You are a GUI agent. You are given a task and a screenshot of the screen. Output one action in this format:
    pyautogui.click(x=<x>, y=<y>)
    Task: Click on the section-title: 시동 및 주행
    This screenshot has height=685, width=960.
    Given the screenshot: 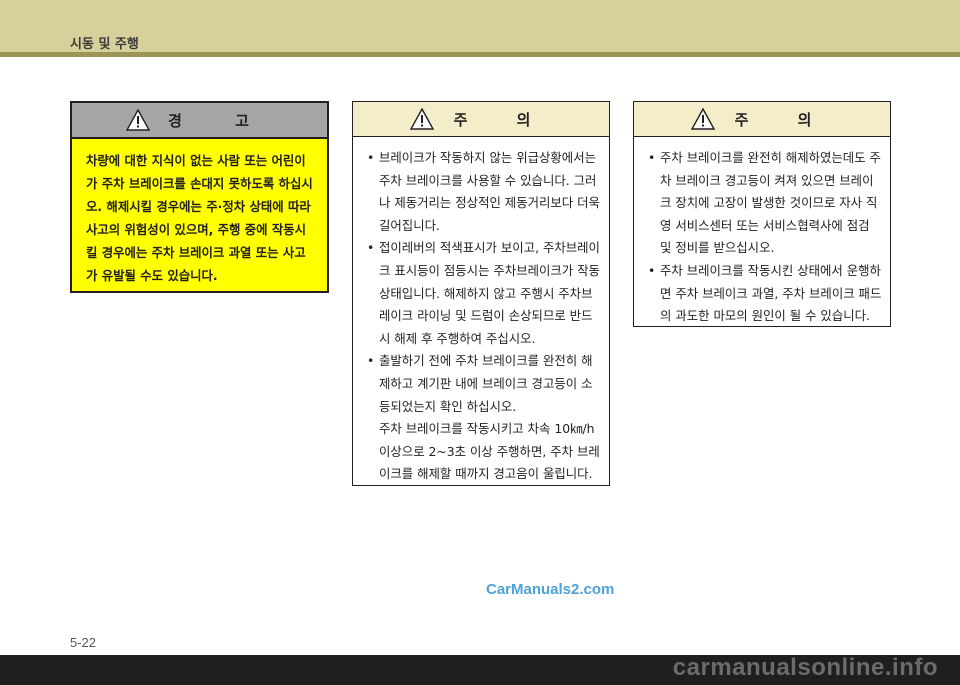 What is the action you would take?
    pyautogui.click(x=104, y=44)
    